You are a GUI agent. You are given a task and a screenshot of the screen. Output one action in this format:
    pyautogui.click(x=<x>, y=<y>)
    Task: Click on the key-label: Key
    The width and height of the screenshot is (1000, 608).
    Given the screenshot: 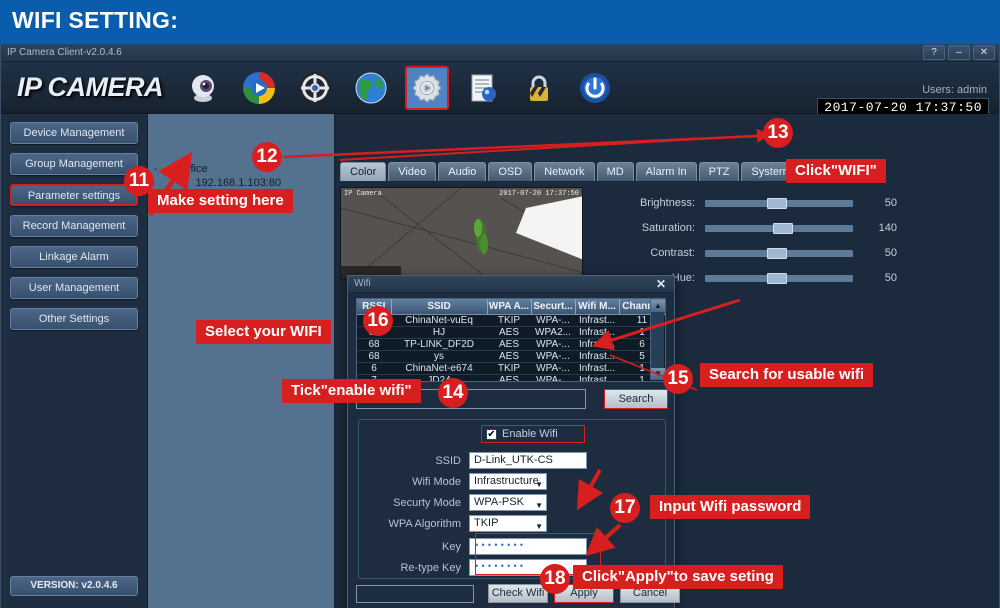 What is the action you would take?
    pyautogui.click(x=451, y=546)
    